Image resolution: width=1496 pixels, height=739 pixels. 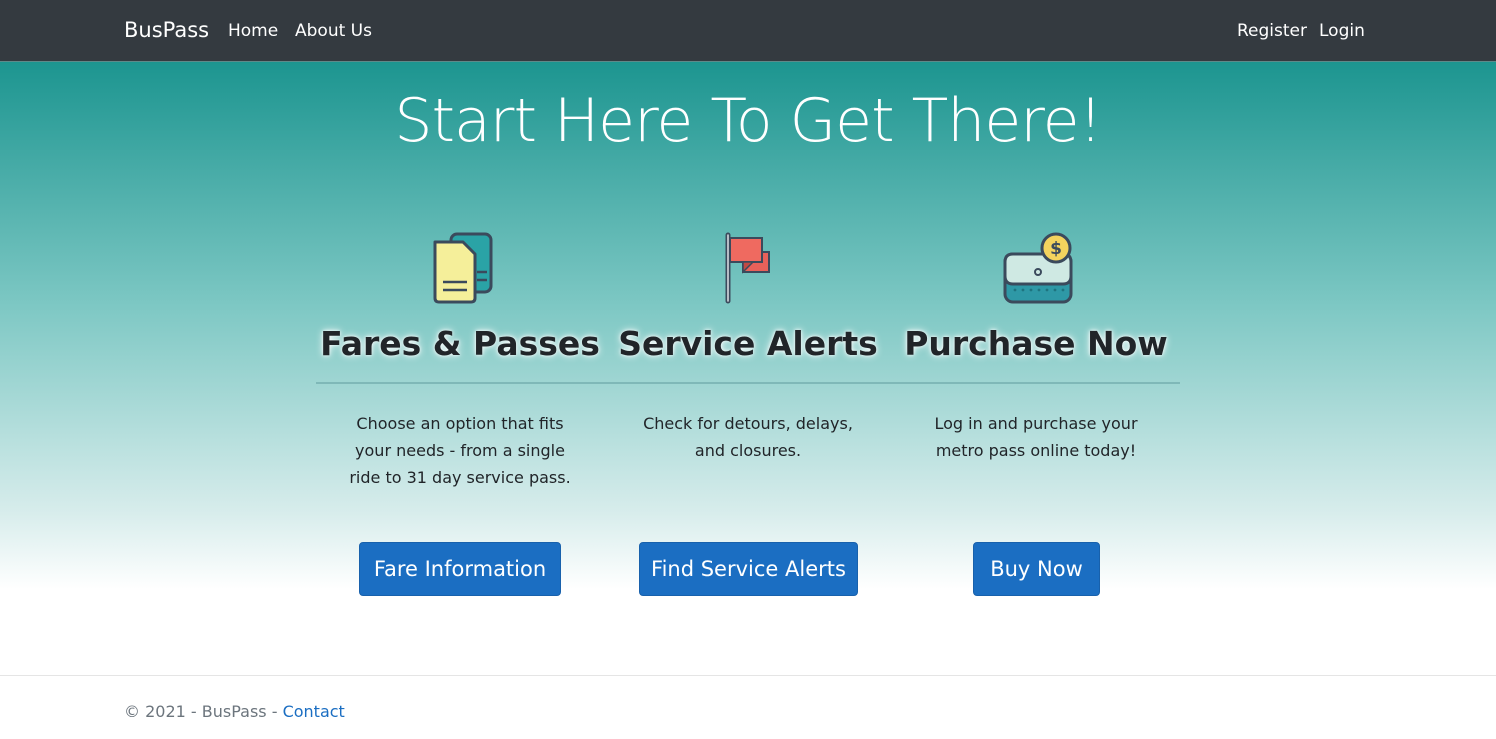 I want to click on page-footer: © 2021 - BusPass - Contact, so click(x=748, y=707).